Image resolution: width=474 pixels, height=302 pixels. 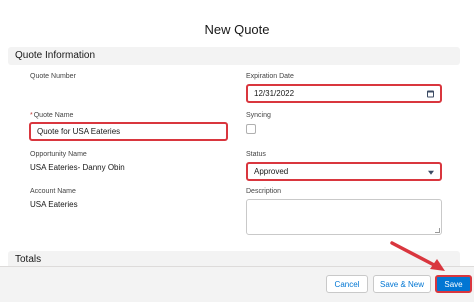 I want to click on expiration-date-input: 12/31/2022, so click(x=344, y=93).